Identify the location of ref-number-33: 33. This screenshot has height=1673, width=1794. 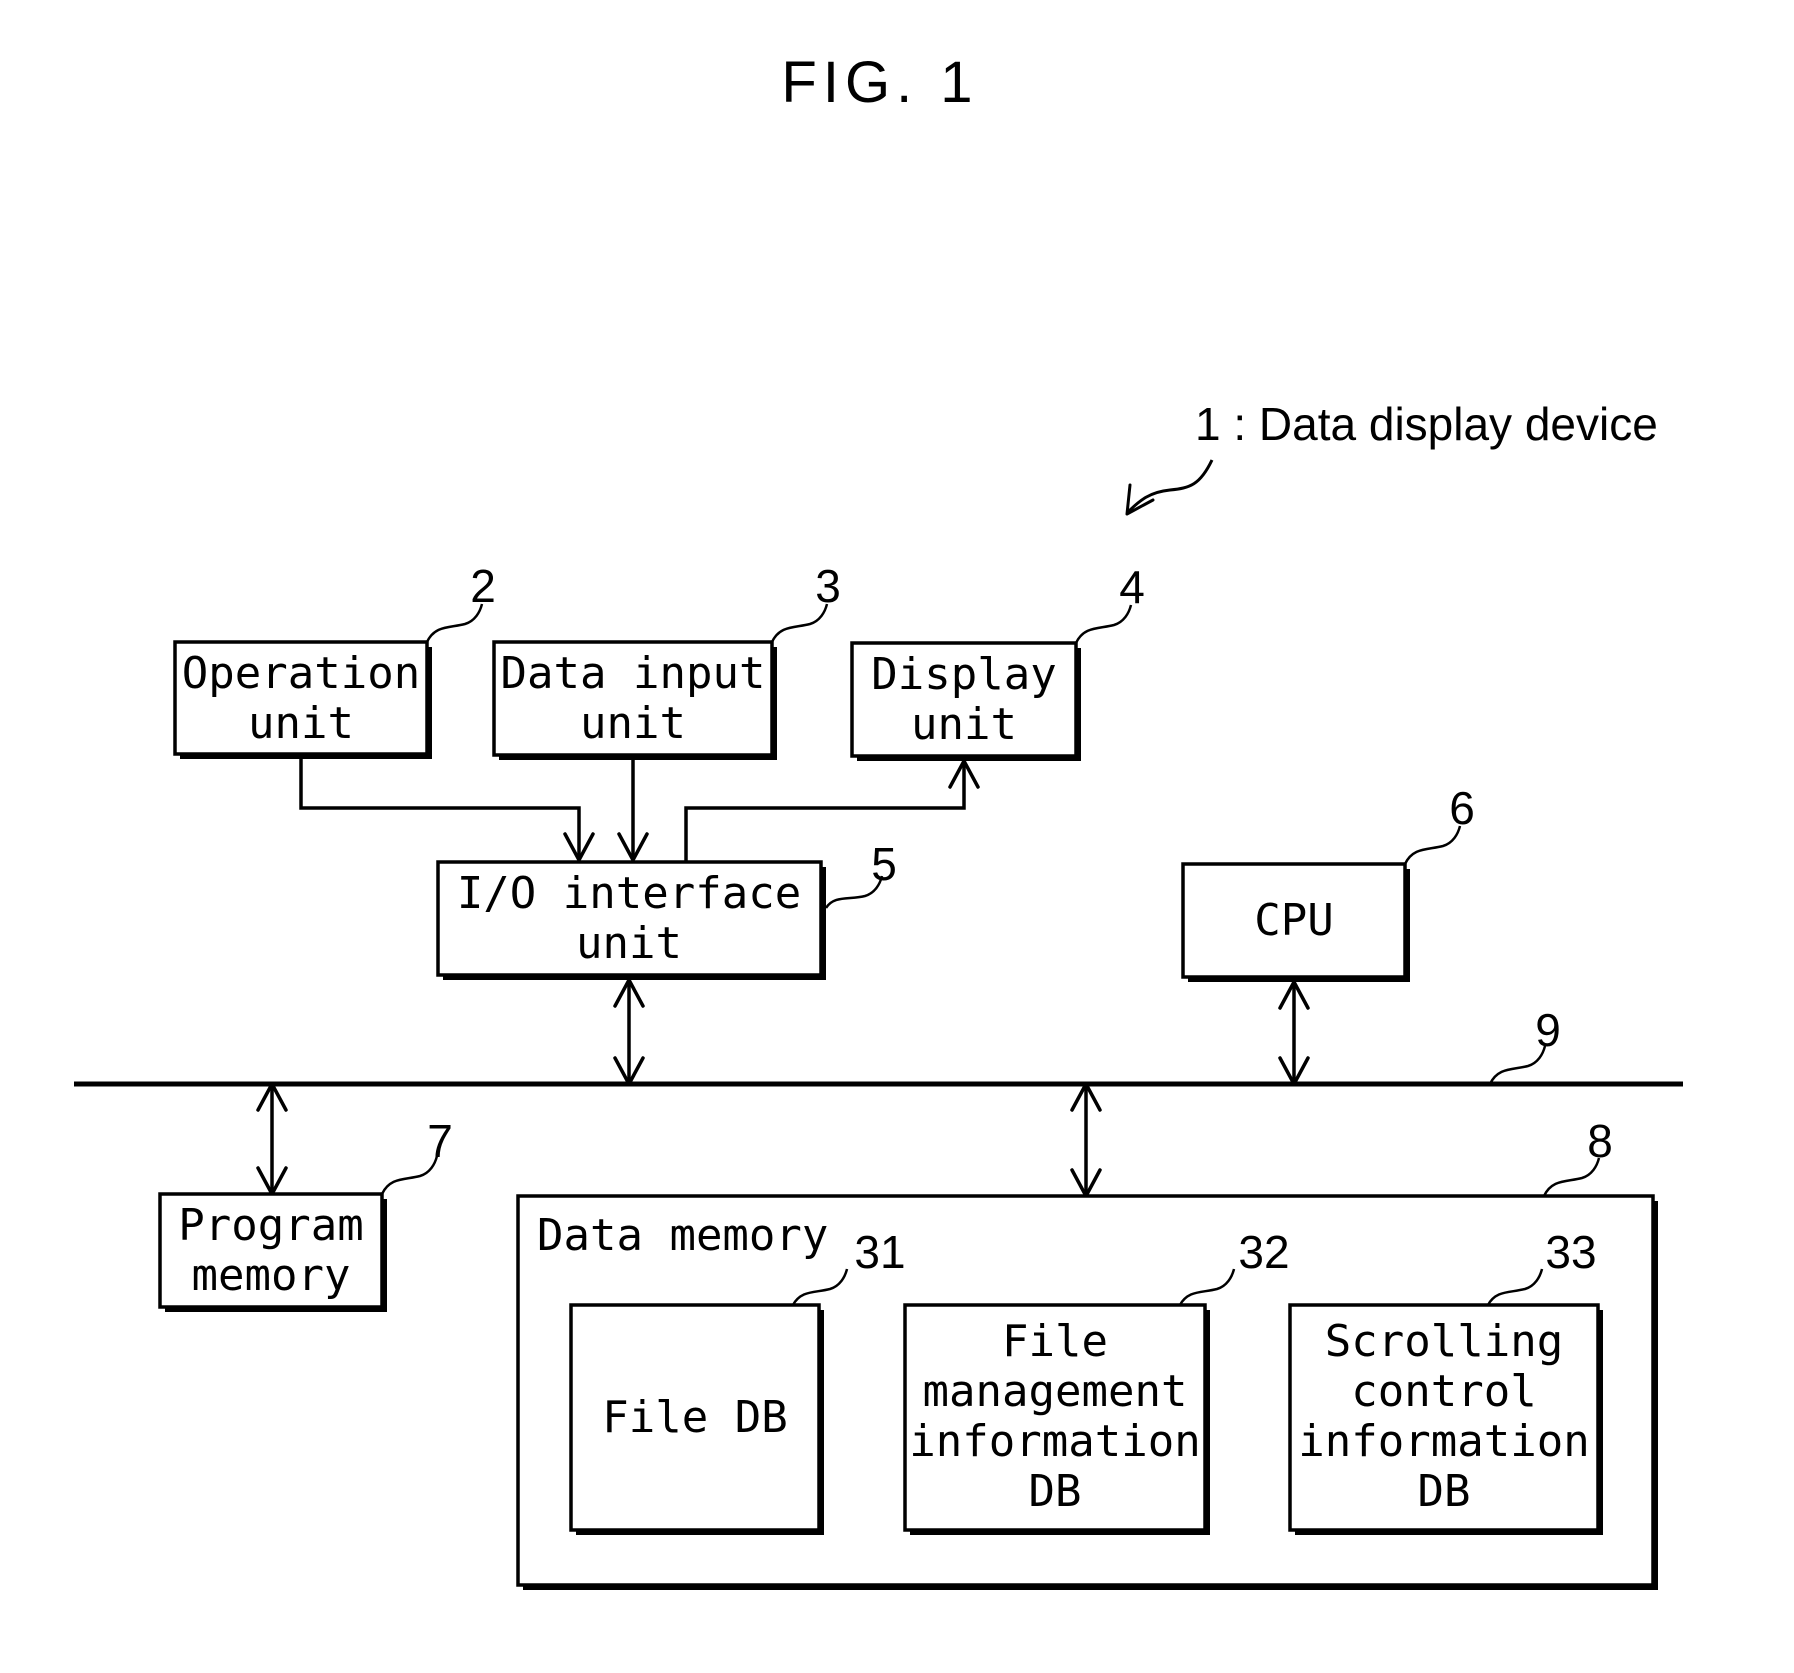
(1570, 1252).